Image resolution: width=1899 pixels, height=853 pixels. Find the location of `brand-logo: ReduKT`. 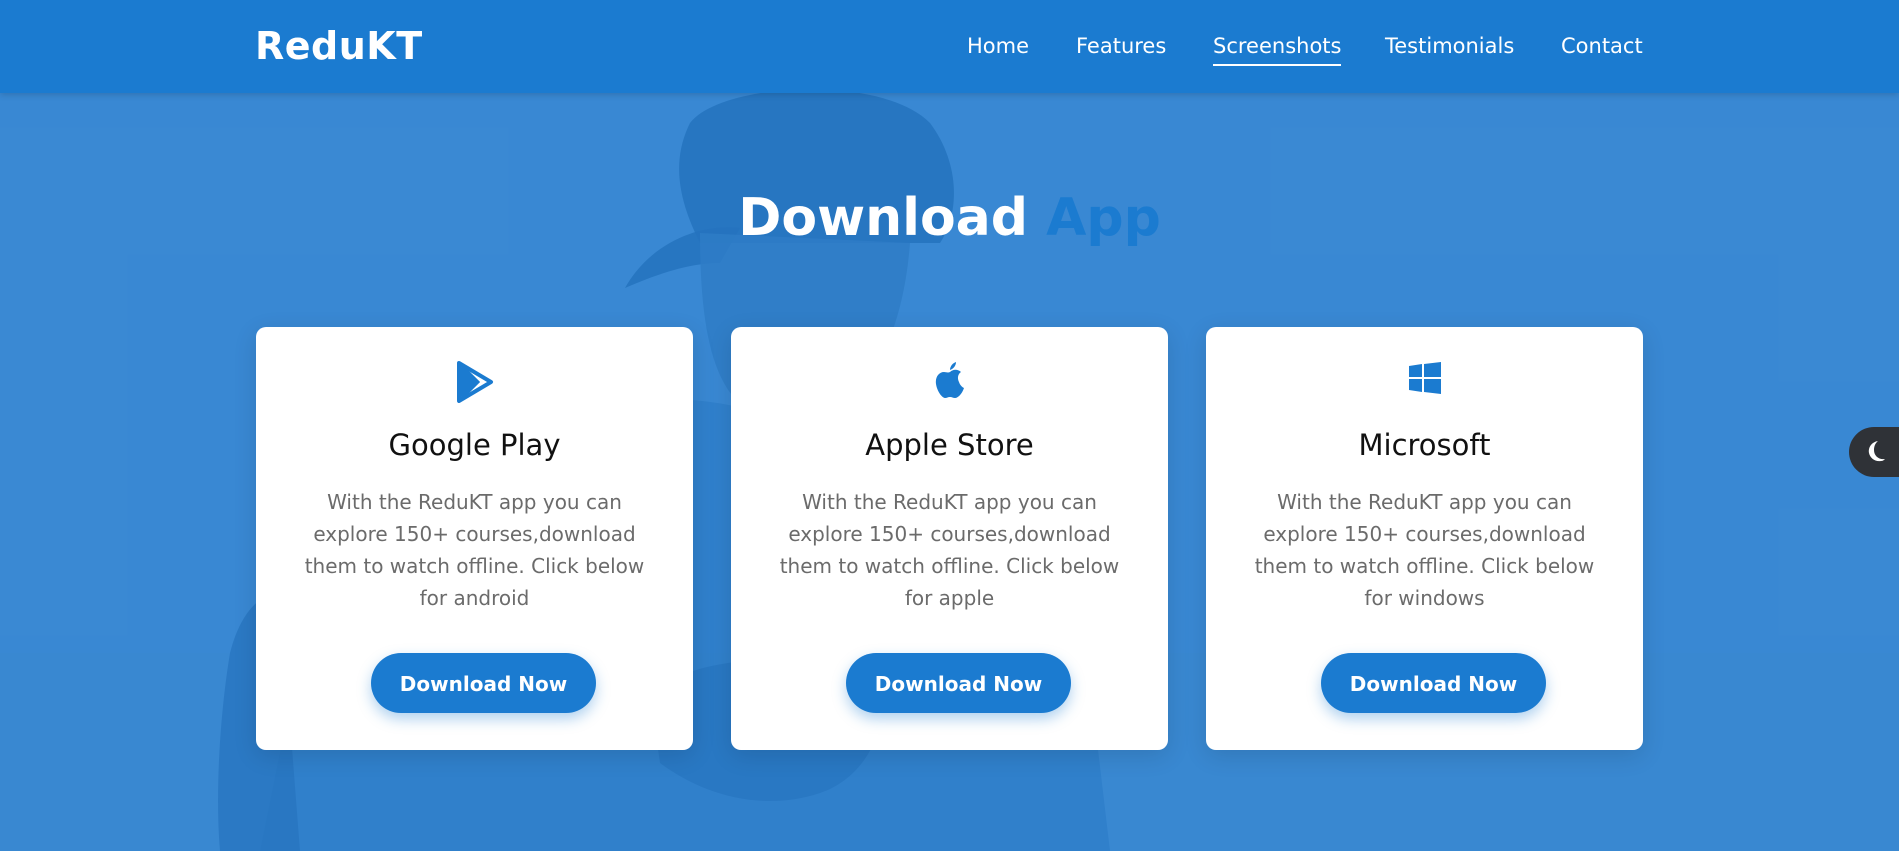

brand-logo: ReduKT is located at coordinates (339, 46).